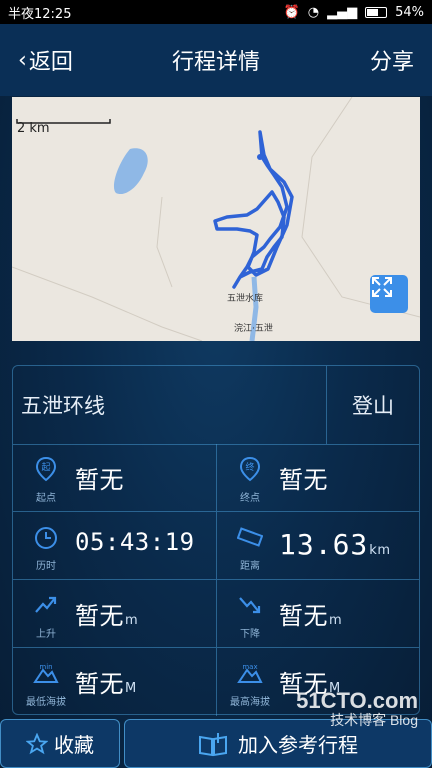  Describe the element at coordinates (245, 299) in the screenshot. I see `map-place-label: 五泄水库` at that location.